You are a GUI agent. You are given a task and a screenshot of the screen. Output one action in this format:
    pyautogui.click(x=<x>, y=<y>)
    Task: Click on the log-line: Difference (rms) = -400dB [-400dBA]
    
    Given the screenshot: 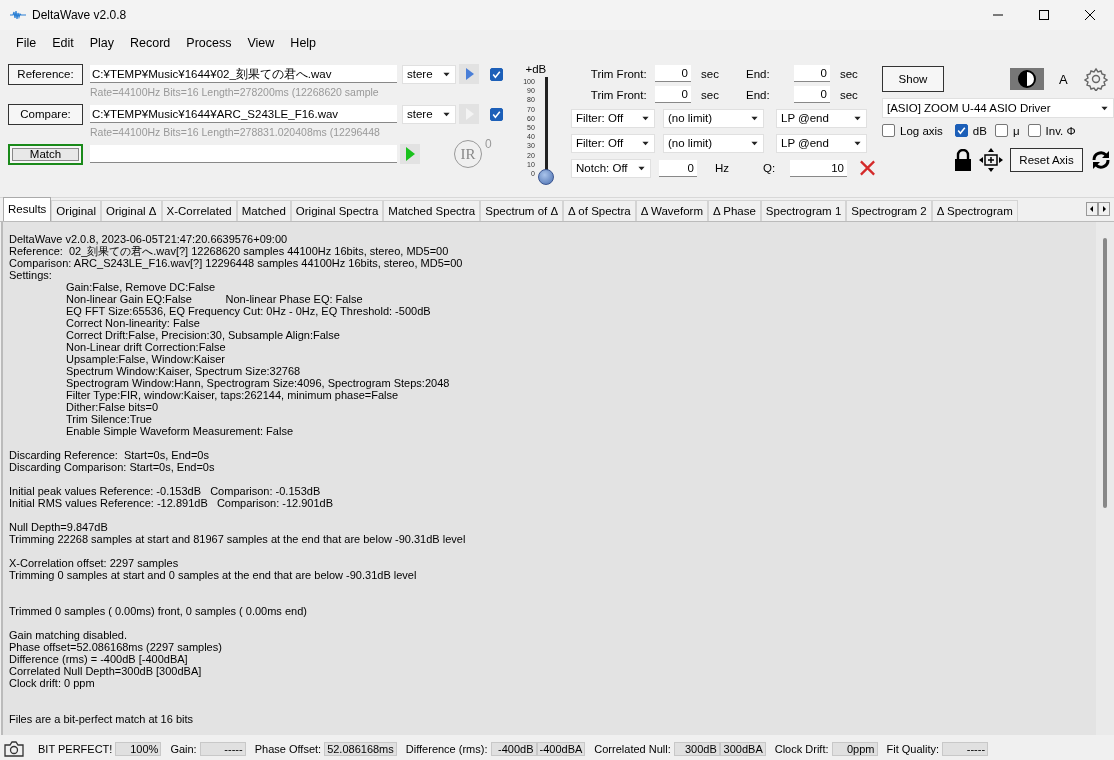 What is the action you would take?
    pyautogui.click(x=99, y=659)
    